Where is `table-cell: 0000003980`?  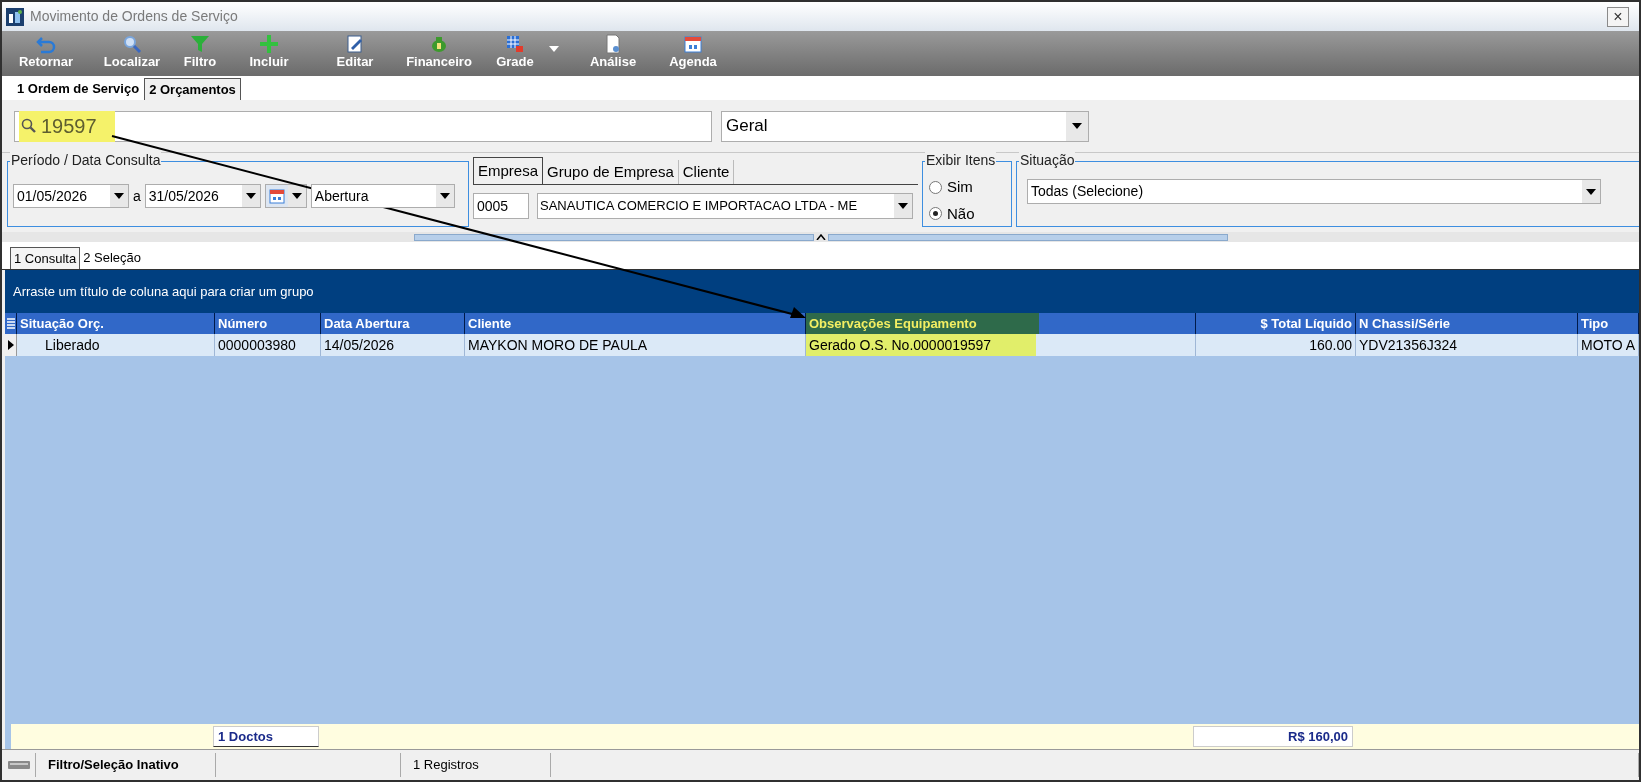
table-cell: 0000003980 is located at coordinates (268, 345).